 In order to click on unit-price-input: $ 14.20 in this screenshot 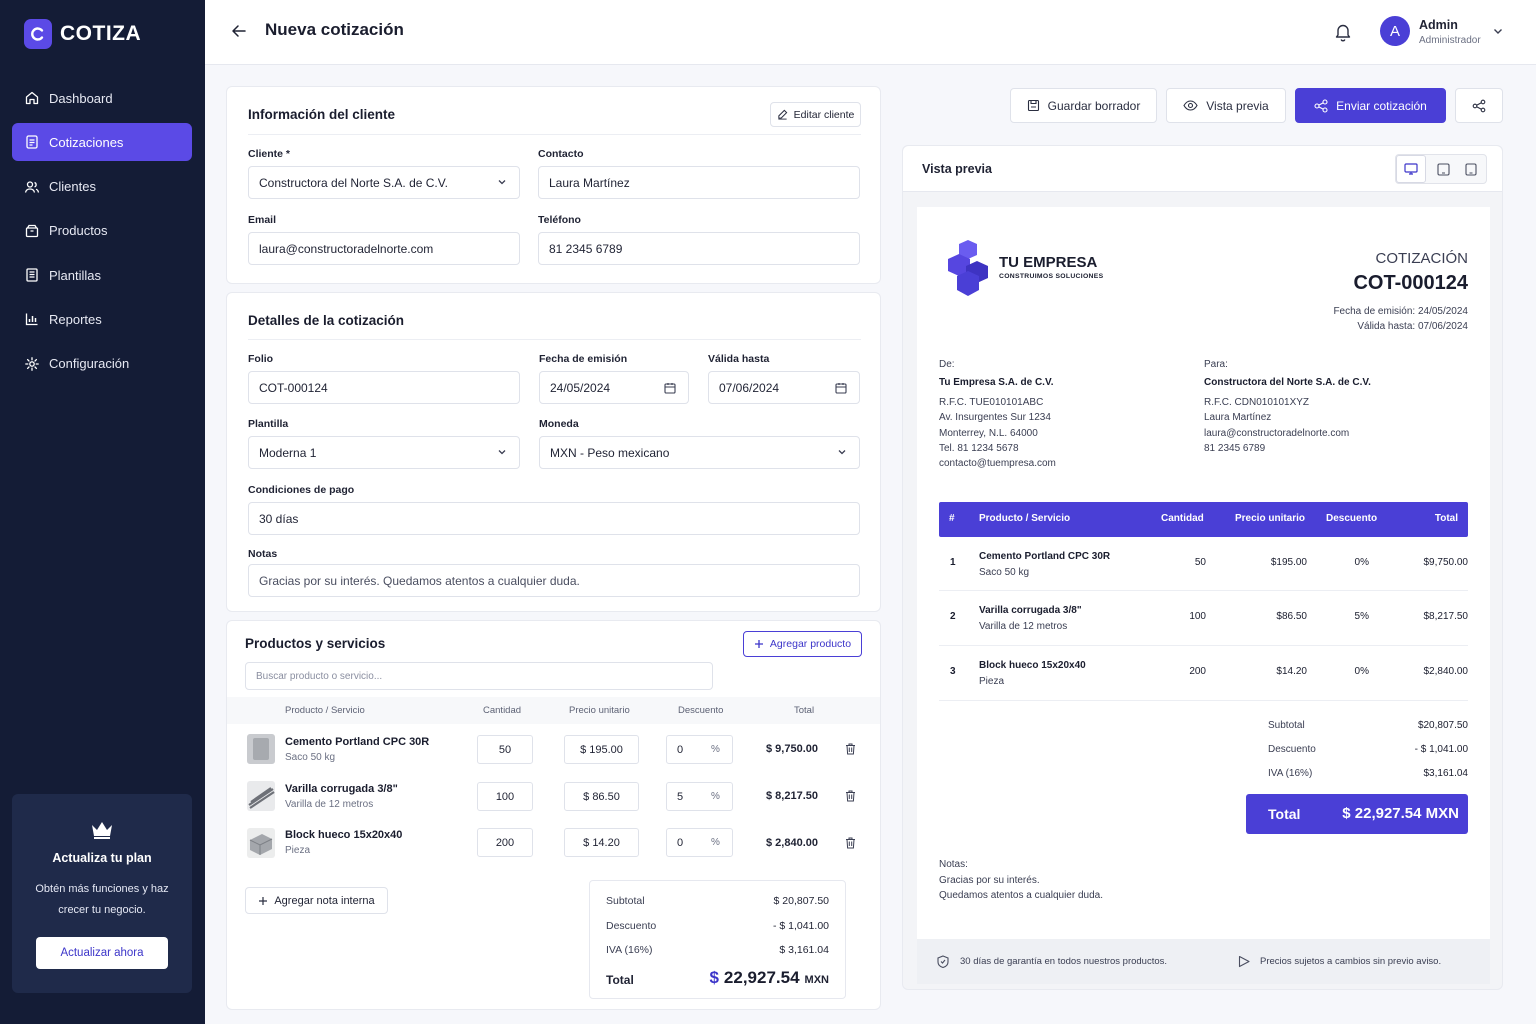, I will do `click(601, 842)`.